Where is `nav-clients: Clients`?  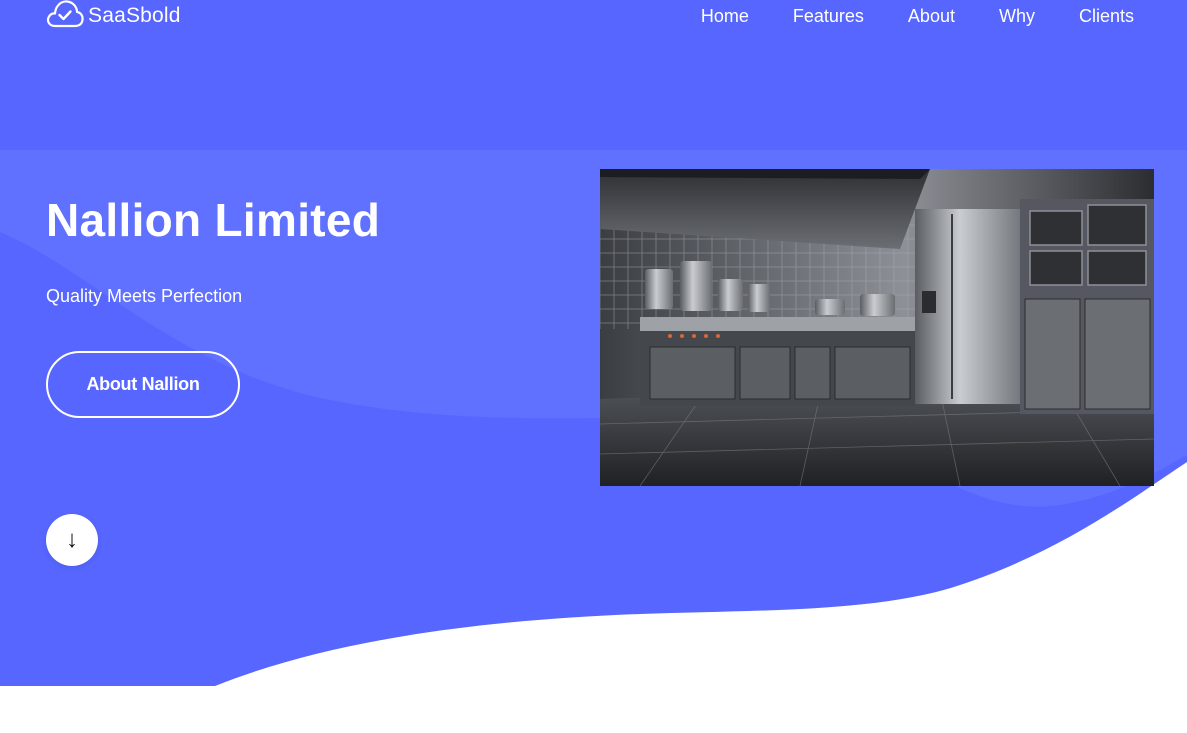 nav-clients: Clients is located at coordinates (1106, 16).